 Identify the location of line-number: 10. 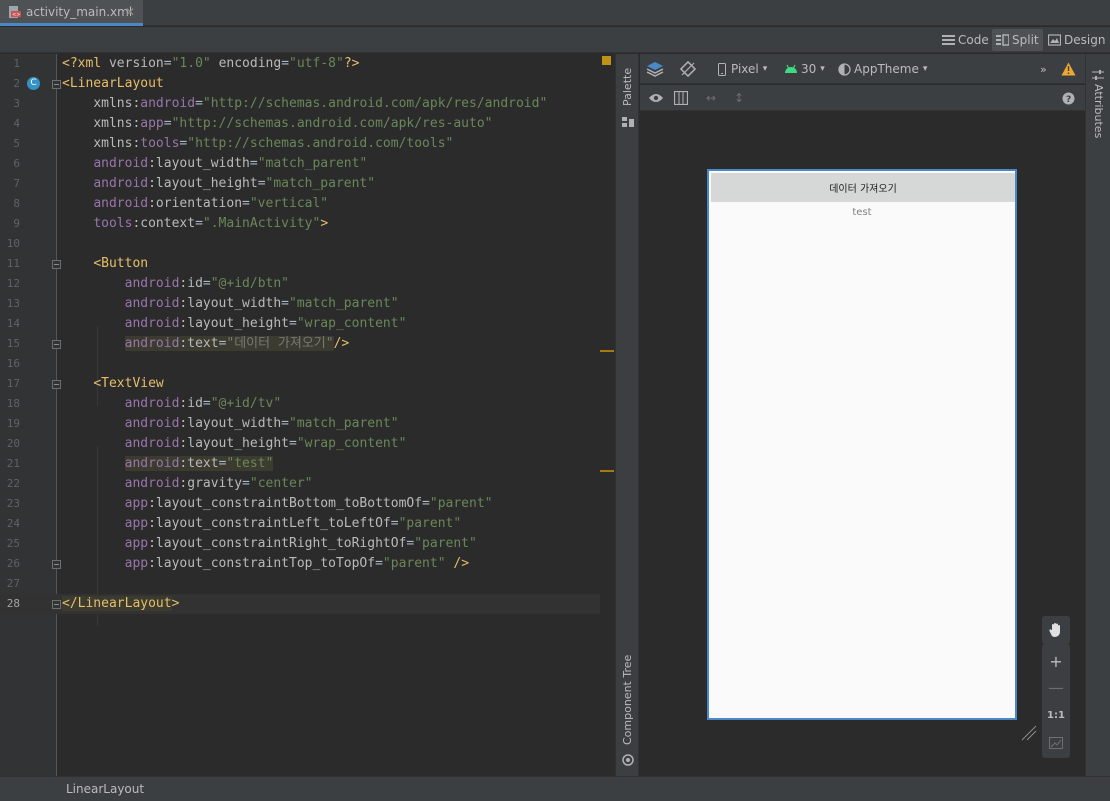
(13, 243).